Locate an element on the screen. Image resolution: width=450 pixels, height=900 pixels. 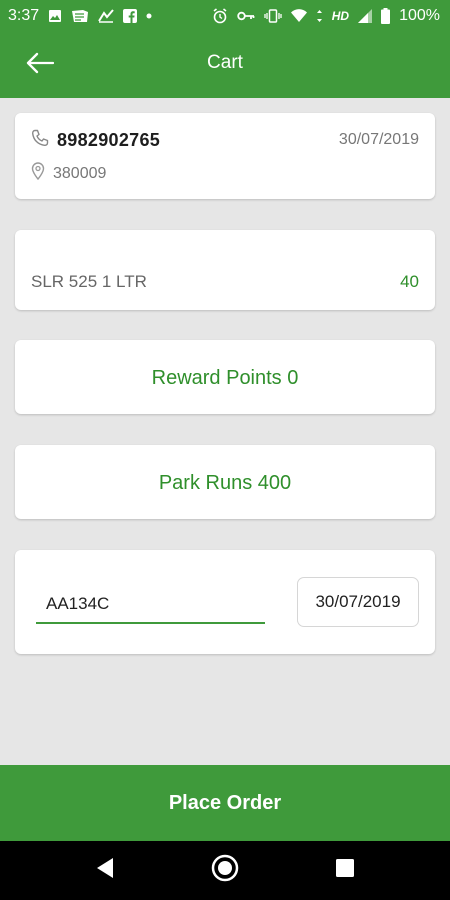
park-runs-text: Park Runs 400 is located at coordinates (225, 483).